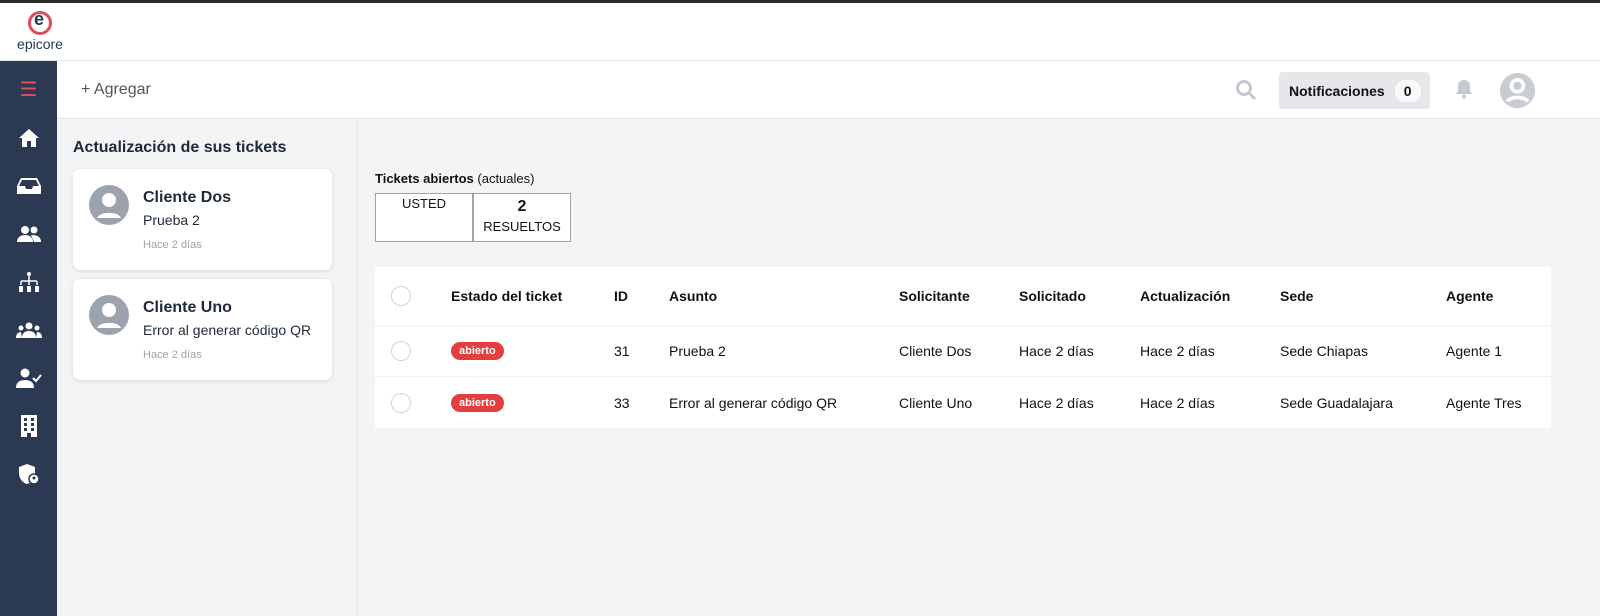  What do you see at coordinates (1324, 351) in the screenshot?
I see `cell-sede: Sede Chiapas` at bounding box center [1324, 351].